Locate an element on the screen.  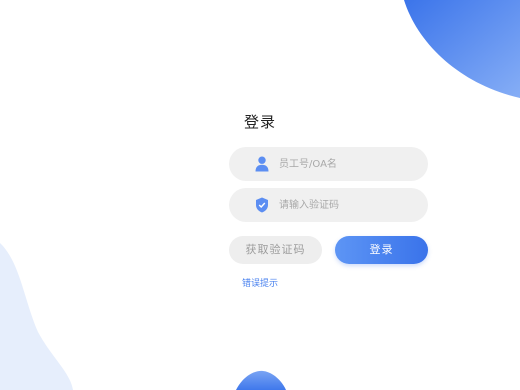
error-hint: 错误提示 is located at coordinates (259, 284).